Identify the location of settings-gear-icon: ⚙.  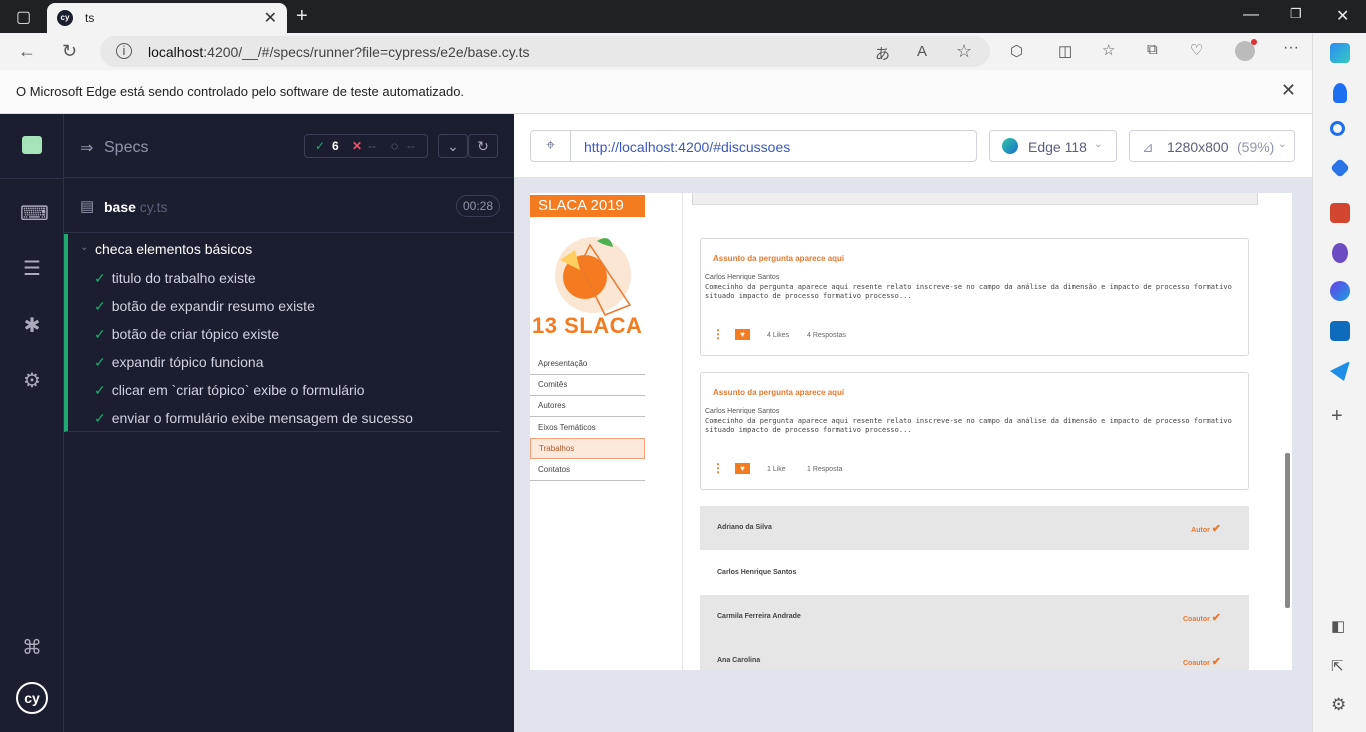
(1338, 705).